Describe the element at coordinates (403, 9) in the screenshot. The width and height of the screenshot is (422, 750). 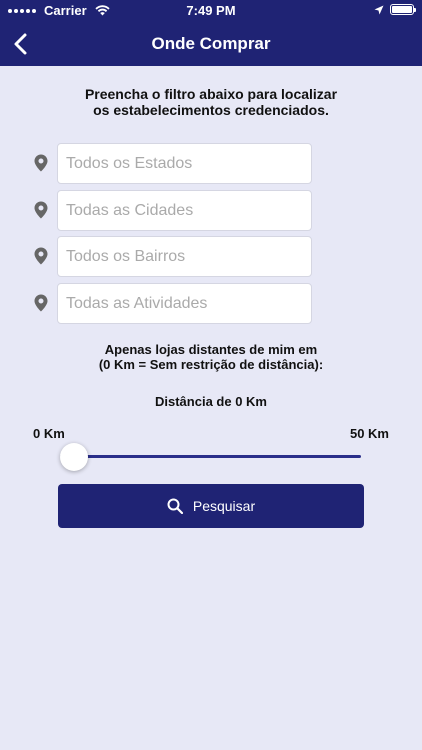
I see `battery-icon` at that location.